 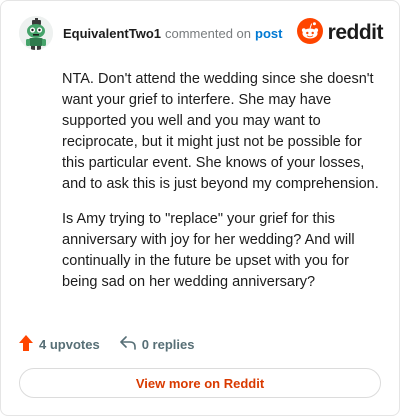 I want to click on comment-meta: EquivalentTwo1 commented on post, so click(x=172, y=33).